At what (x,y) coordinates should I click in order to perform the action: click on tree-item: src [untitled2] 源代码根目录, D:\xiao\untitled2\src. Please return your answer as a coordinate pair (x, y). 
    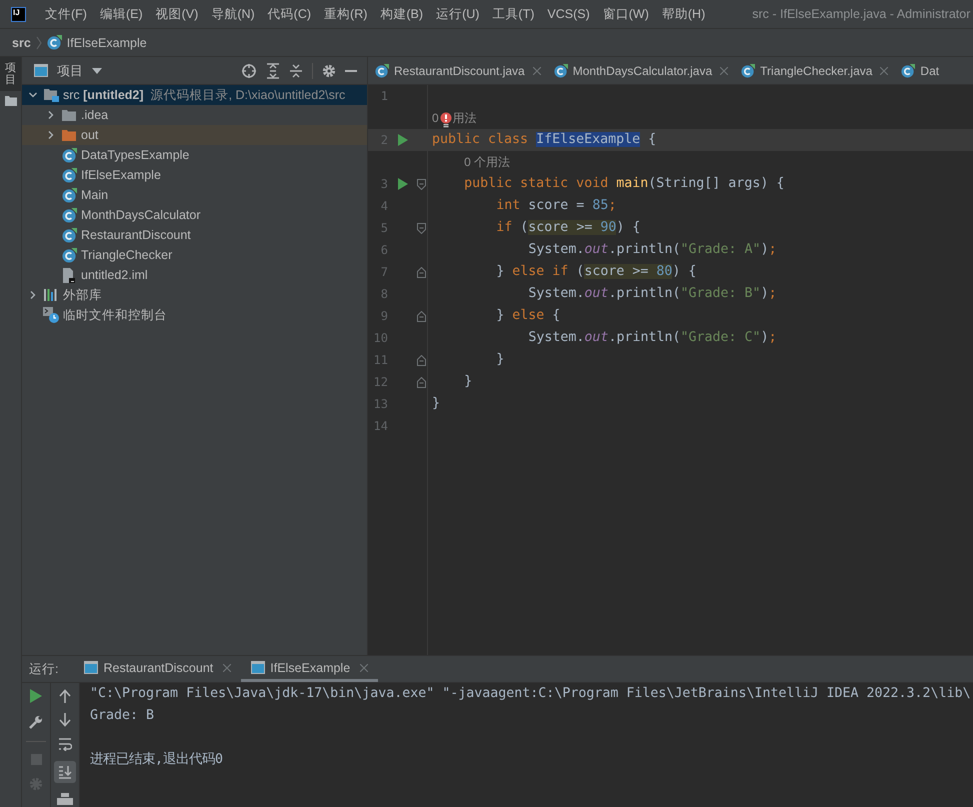
    Looking at the image, I should click on (194, 95).